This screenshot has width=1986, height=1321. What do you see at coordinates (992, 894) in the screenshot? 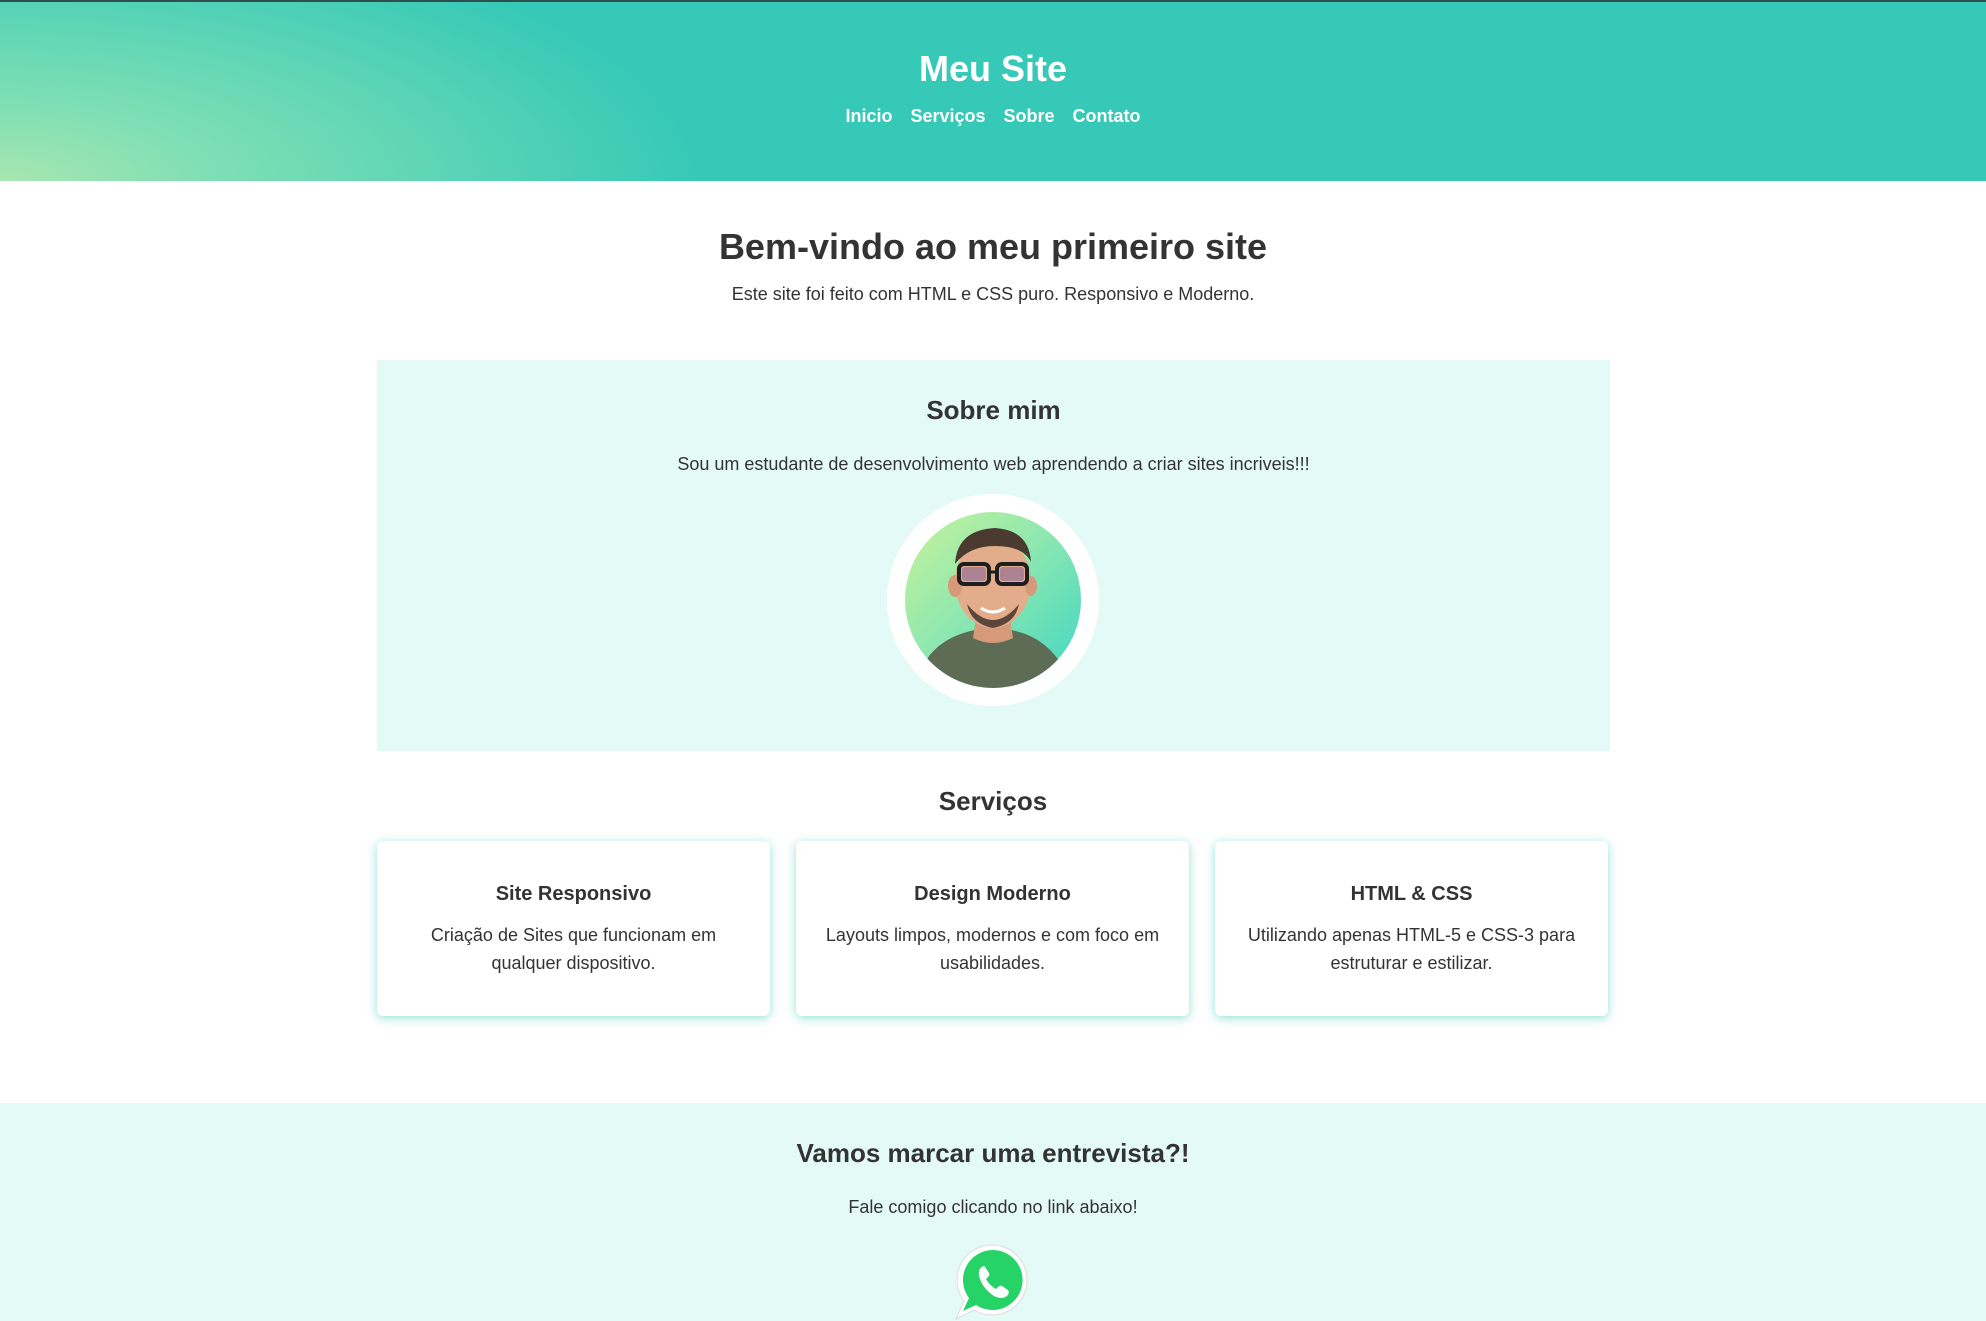
I see `service-card-title: Design Moderno` at bounding box center [992, 894].